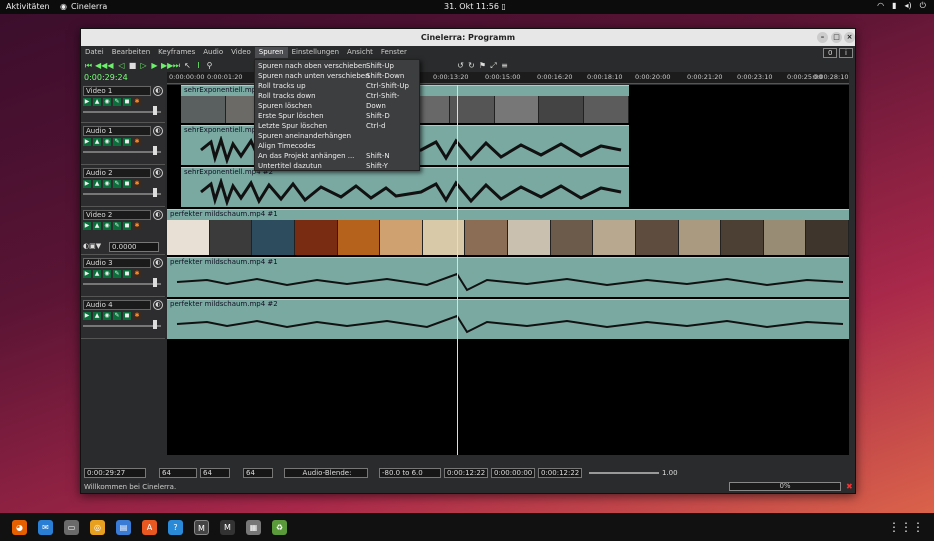 This screenshot has width=934, height=541. What do you see at coordinates (338, 116) in the screenshot?
I see `menu-item: Erste Spur löschen Shift-D` at bounding box center [338, 116].